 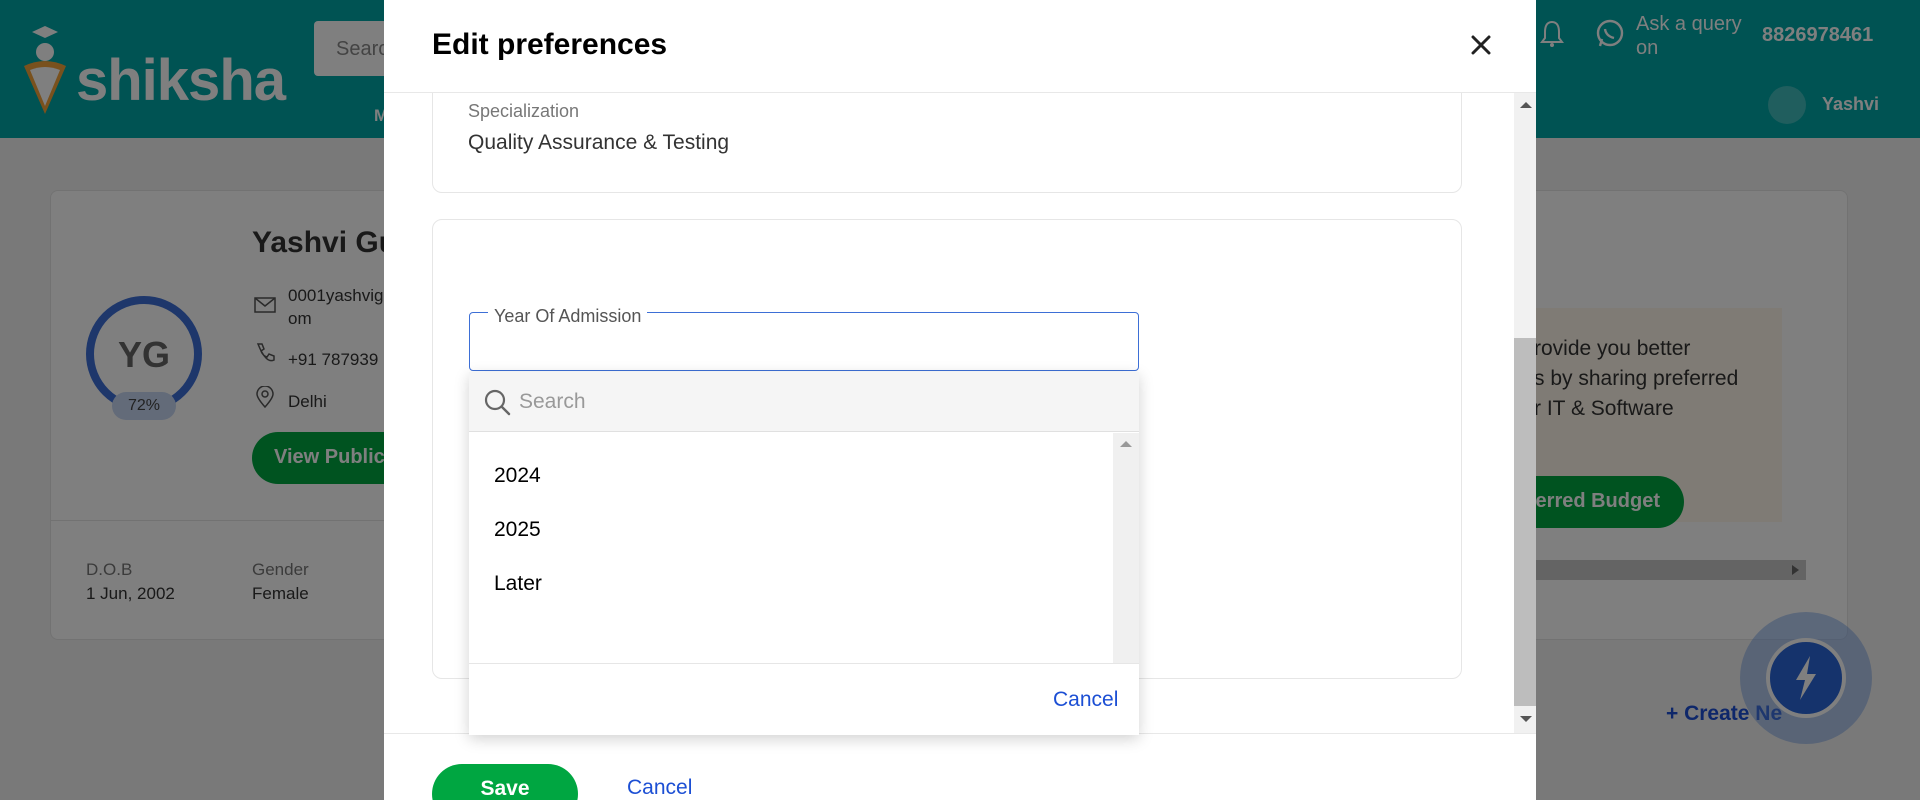 I want to click on modal-scrollbar-thumb, so click(x=1525, y=522).